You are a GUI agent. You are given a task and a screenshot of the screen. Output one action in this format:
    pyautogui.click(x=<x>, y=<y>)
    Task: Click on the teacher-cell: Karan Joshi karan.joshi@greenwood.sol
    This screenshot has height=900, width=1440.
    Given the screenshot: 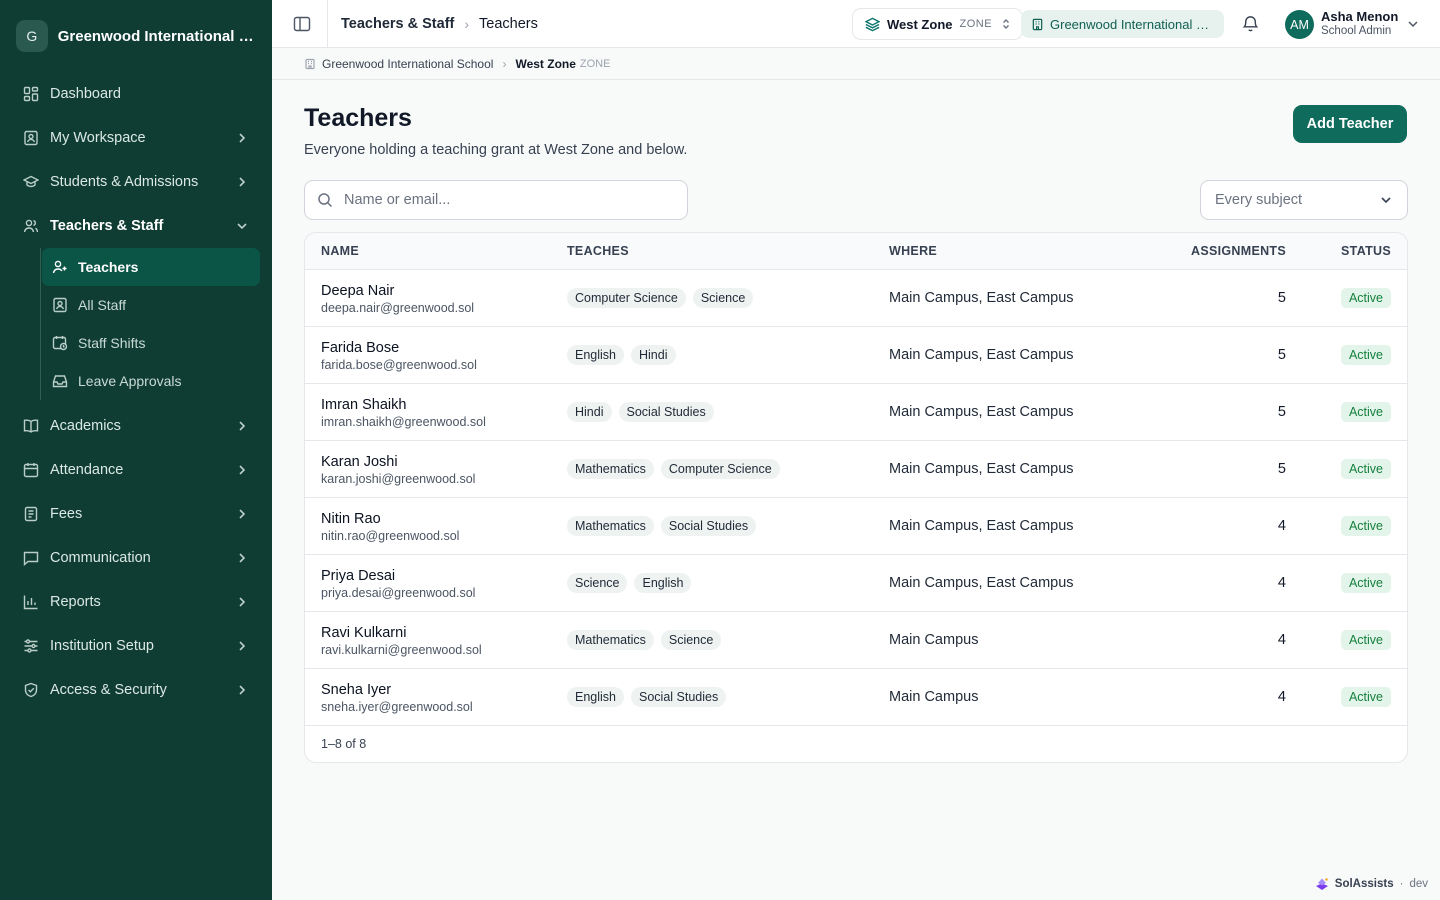 What is the action you would take?
    pyautogui.click(x=398, y=470)
    